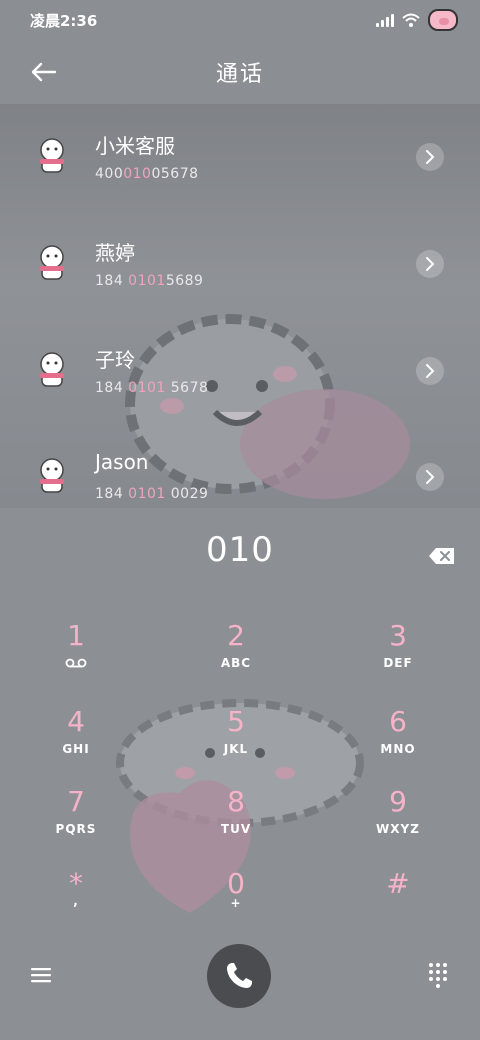 This screenshot has width=480, height=1040. I want to click on key-digit: 6, so click(398, 721).